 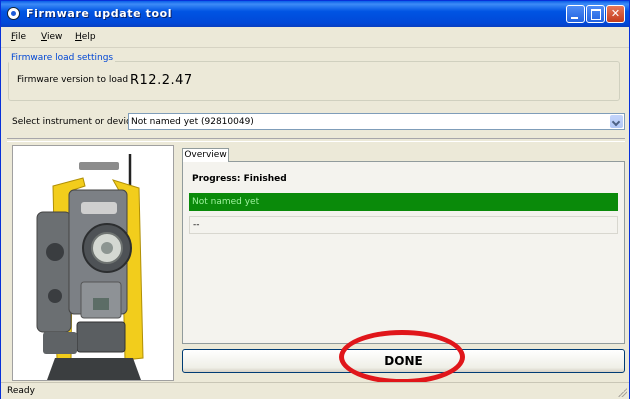 I want to click on status-bar: Ready, so click(x=315, y=390).